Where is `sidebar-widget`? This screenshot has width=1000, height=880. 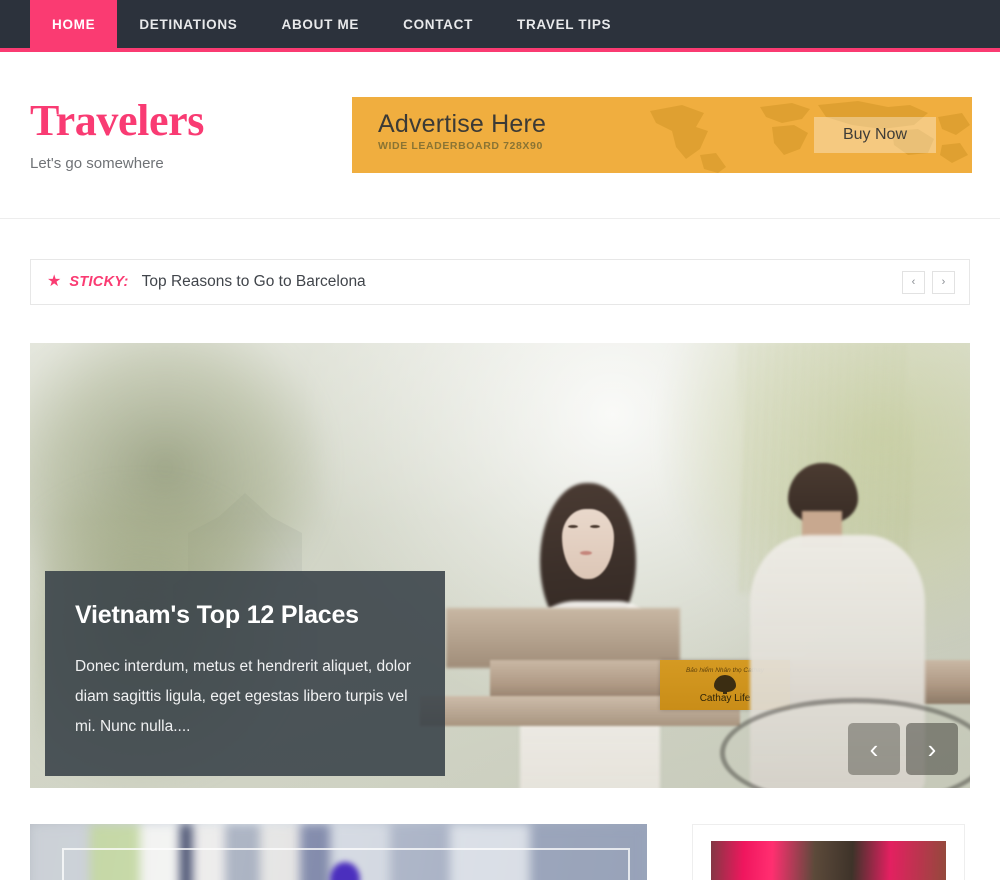 sidebar-widget is located at coordinates (828, 852).